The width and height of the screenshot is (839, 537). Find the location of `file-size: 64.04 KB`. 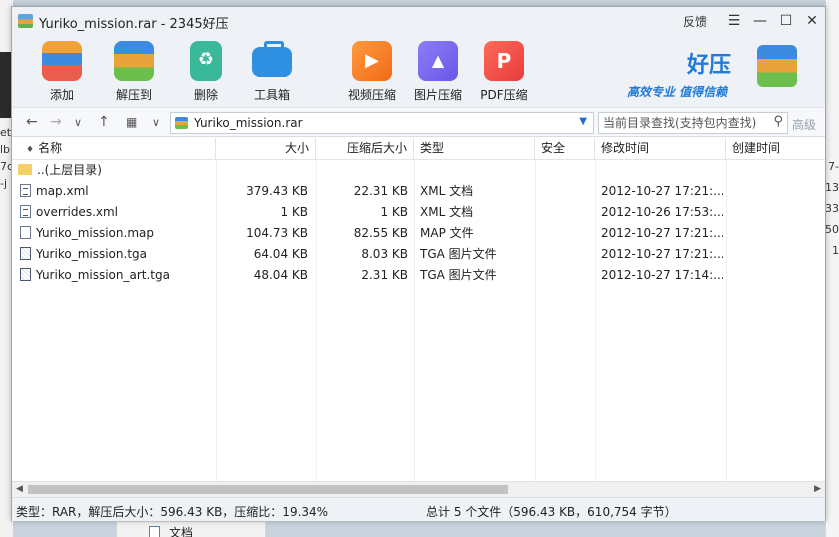

file-size: 64.04 KB is located at coordinates (280, 254).